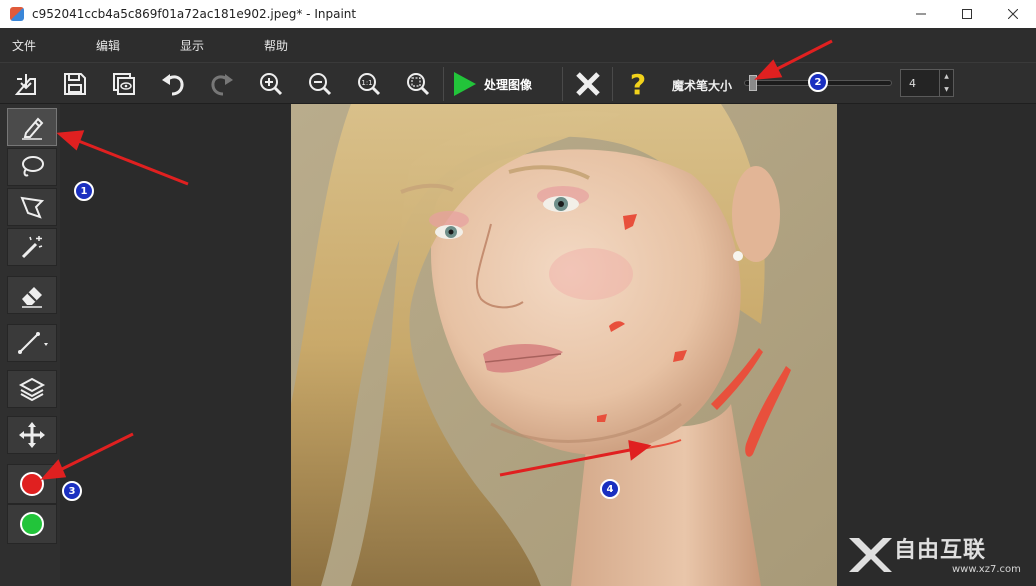 The image size is (1036, 586). What do you see at coordinates (986, 569) in the screenshot?
I see `watermark-url: www.xz7.com` at bounding box center [986, 569].